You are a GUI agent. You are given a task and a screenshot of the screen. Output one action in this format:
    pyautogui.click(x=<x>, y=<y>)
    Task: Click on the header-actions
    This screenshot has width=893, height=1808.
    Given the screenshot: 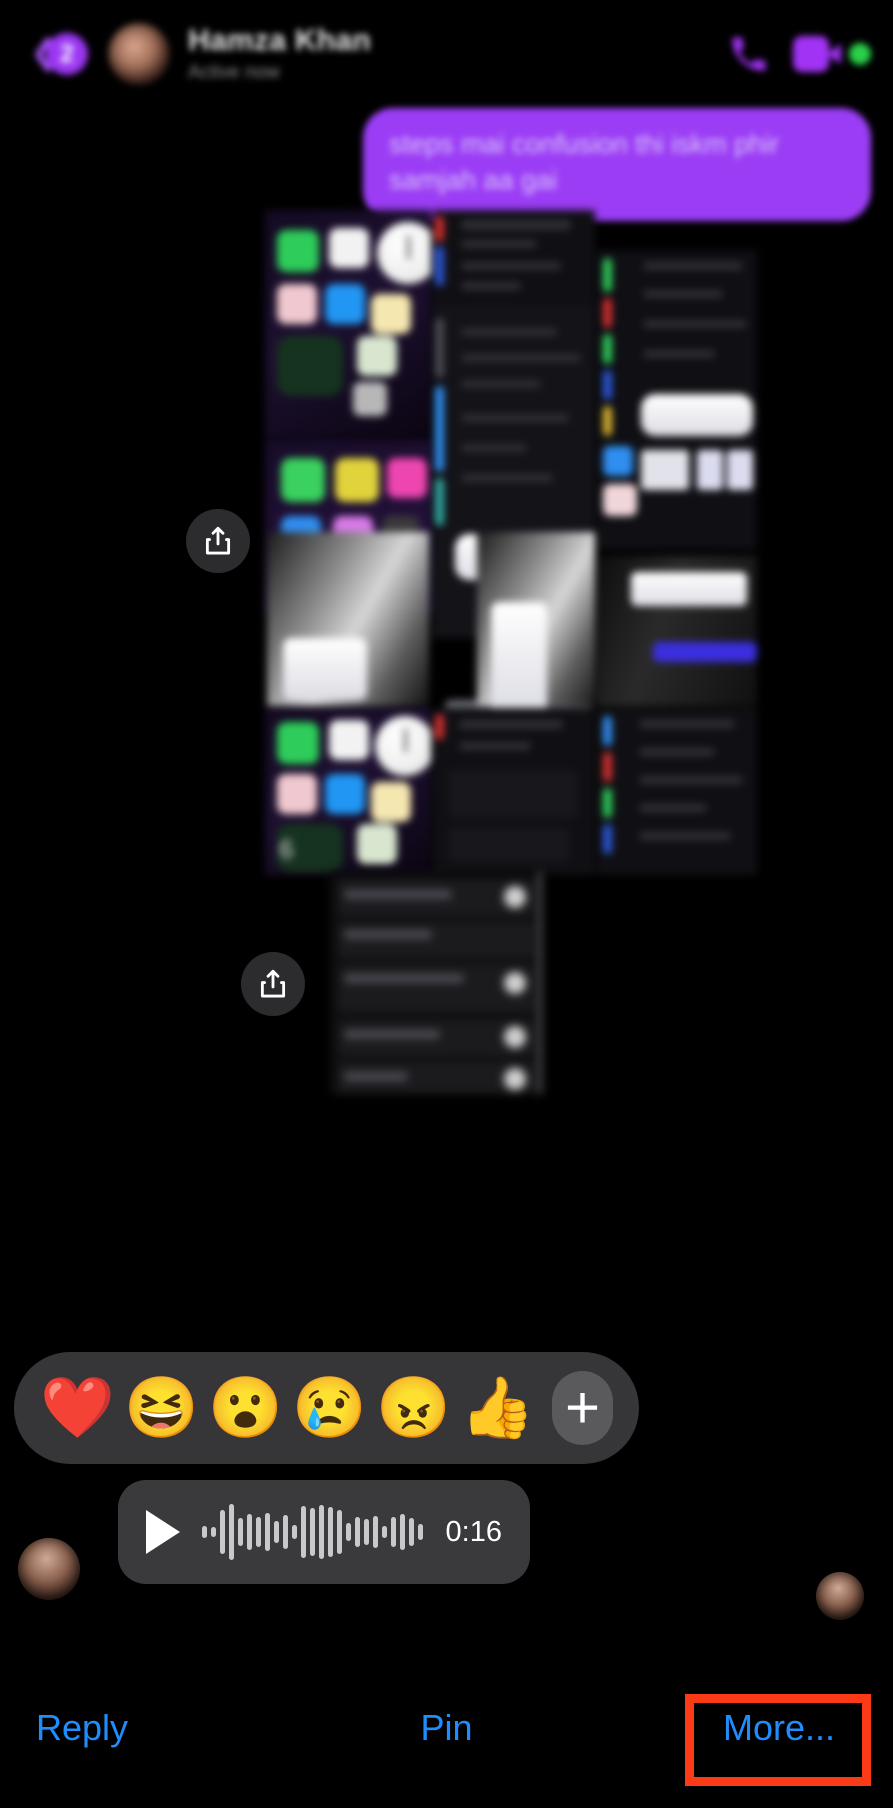 What is the action you would take?
    pyautogui.click(x=799, y=54)
    